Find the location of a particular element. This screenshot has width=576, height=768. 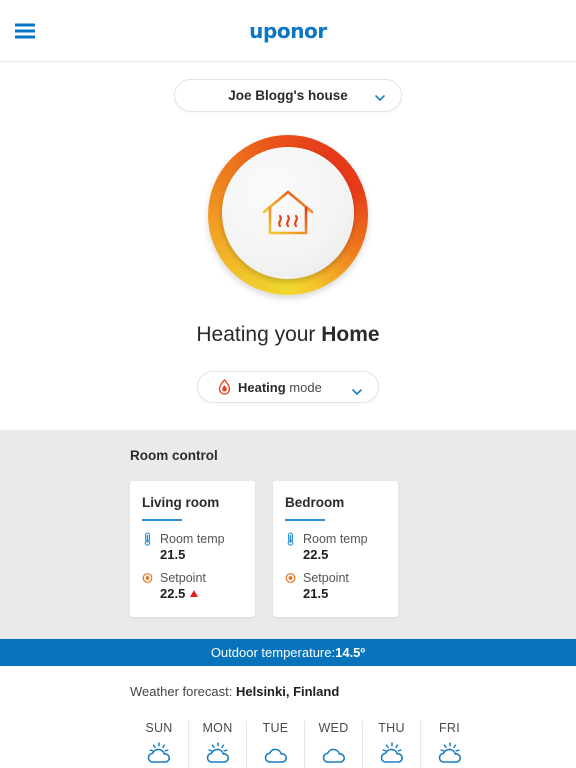

room-metric: Room temp 22.5 is located at coordinates (335, 547).